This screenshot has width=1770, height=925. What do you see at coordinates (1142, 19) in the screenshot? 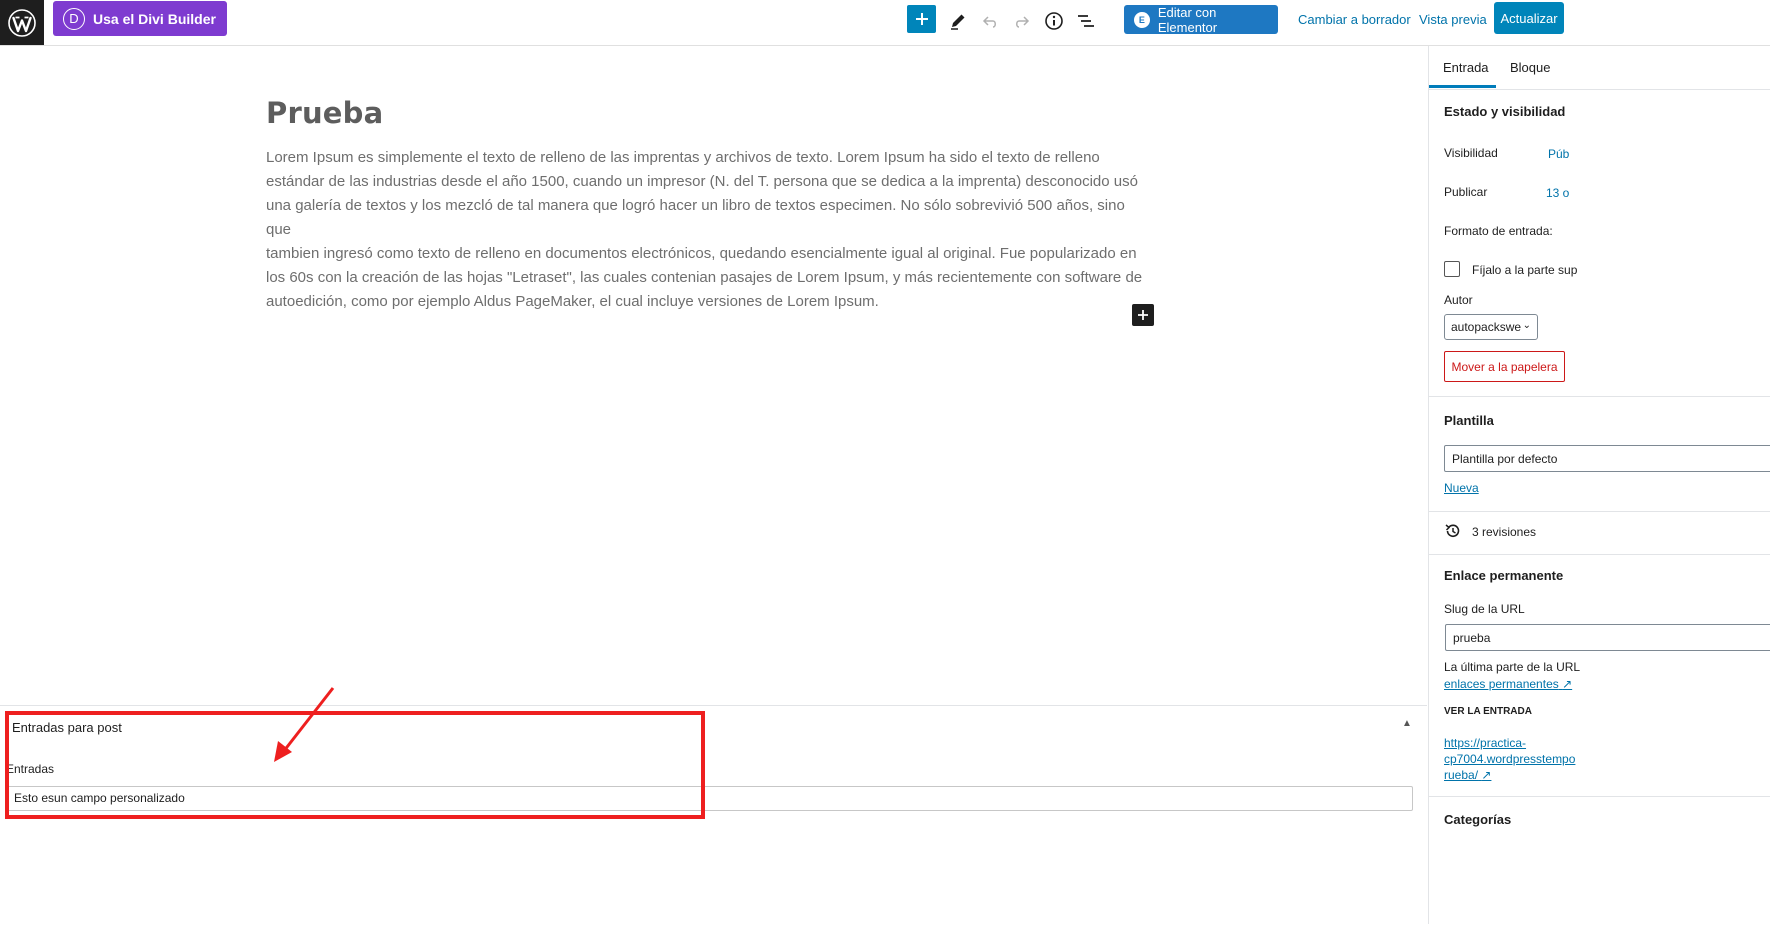
I see `elementor-icon: E` at bounding box center [1142, 19].